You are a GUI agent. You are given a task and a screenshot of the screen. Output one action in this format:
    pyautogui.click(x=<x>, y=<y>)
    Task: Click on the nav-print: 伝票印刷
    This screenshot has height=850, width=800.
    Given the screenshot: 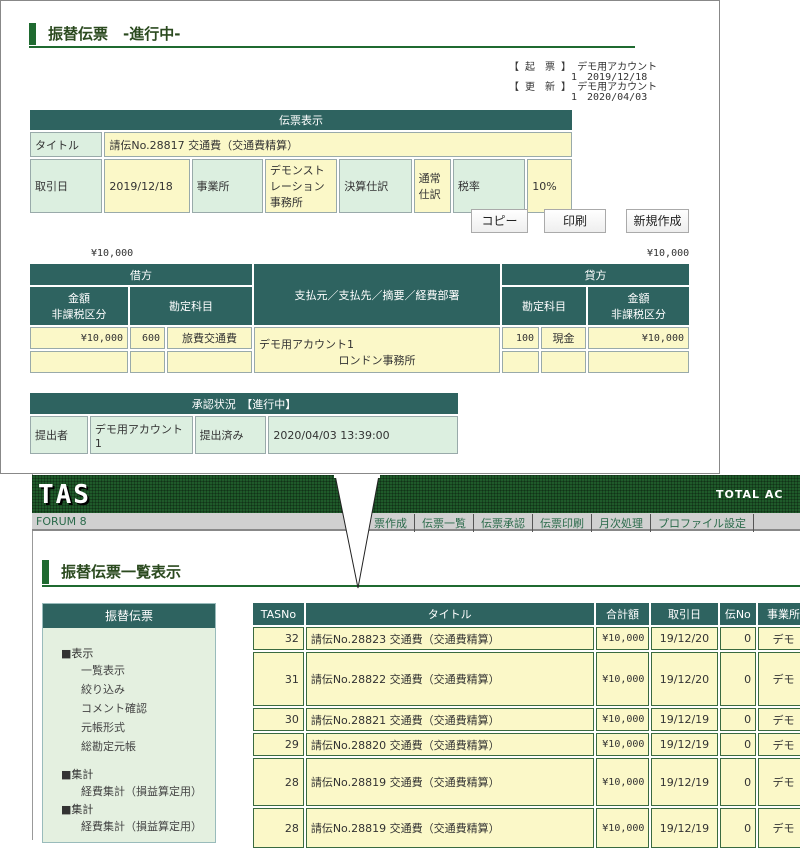 What is the action you would take?
    pyautogui.click(x=562, y=523)
    